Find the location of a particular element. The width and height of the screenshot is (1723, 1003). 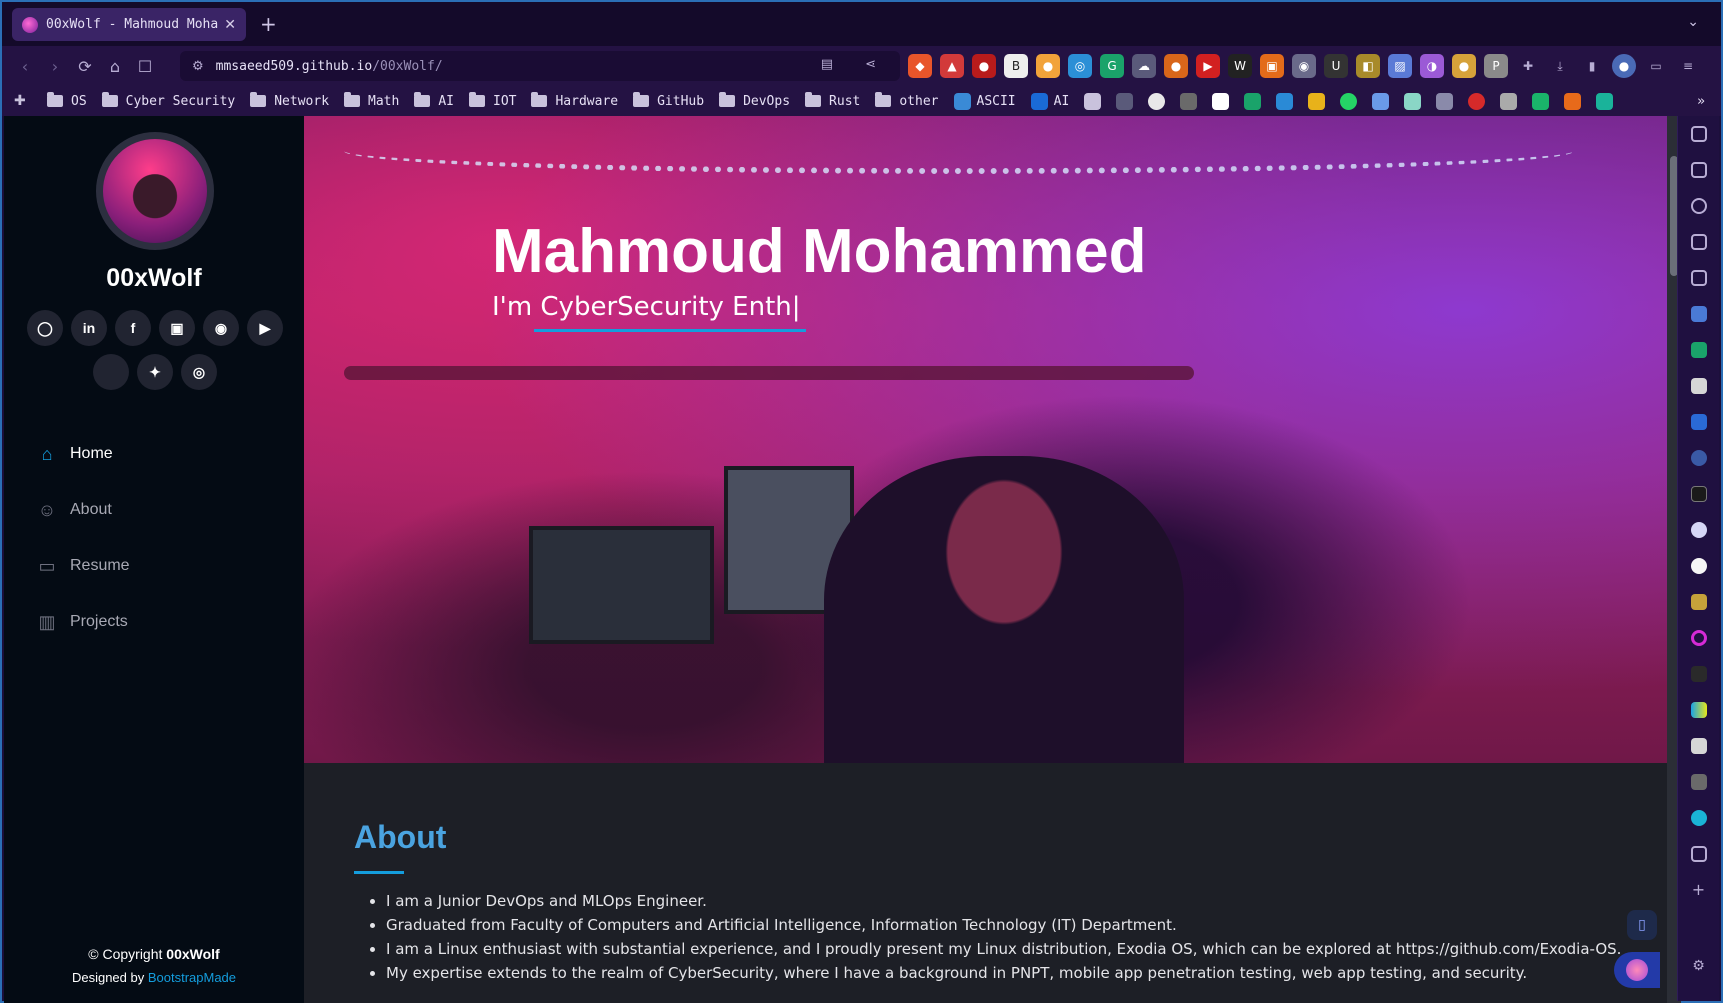

extension-icon: ☁ is located at coordinates (1144, 66).